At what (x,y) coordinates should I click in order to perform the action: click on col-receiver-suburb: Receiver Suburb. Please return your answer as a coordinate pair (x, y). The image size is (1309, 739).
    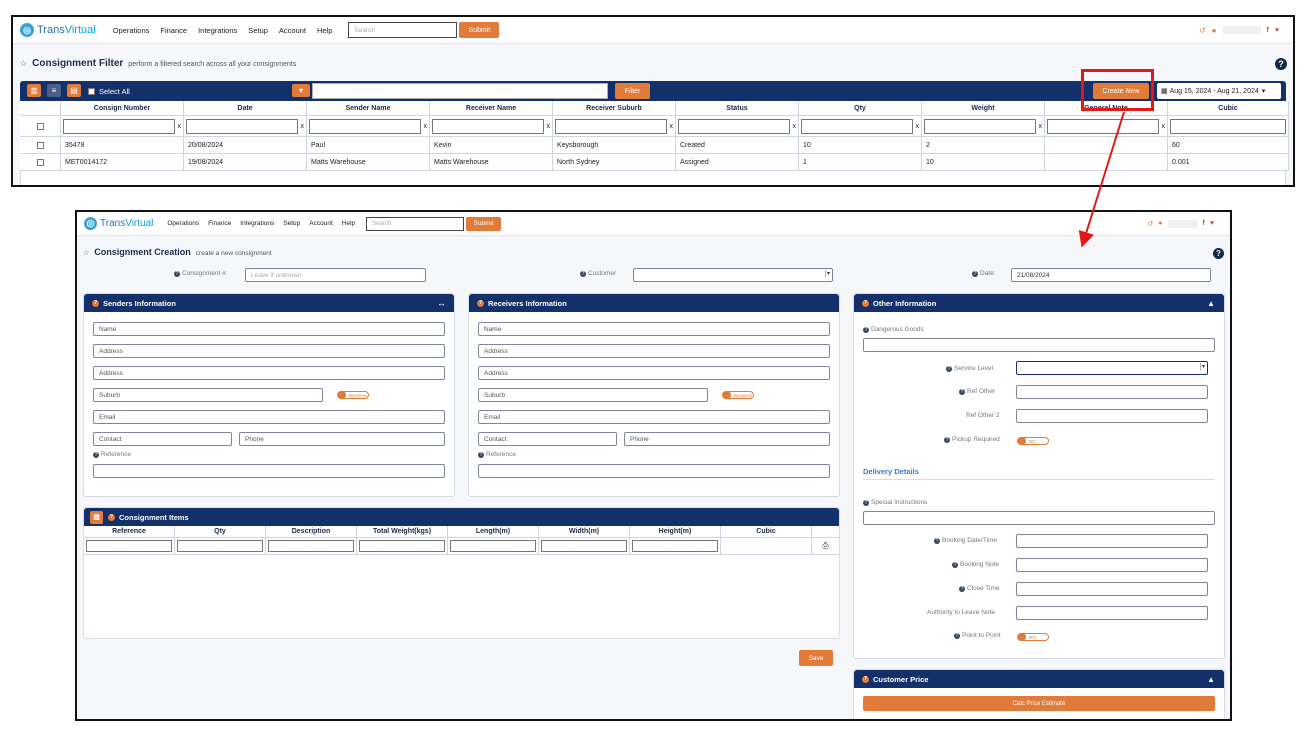
    Looking at the image, I should click on (614, 108).